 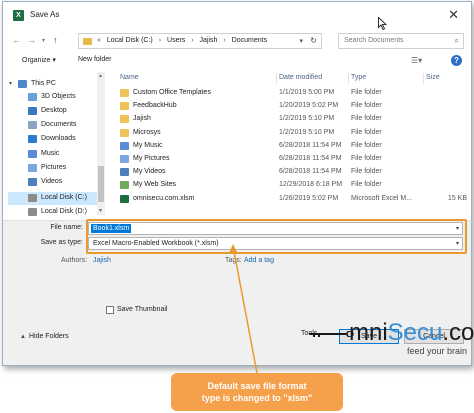 What do you see at coordinates (56, 84) in the screenshot?
I see `nav-item-this-pc: ▾ This PC` at bounding box center [56, 84].